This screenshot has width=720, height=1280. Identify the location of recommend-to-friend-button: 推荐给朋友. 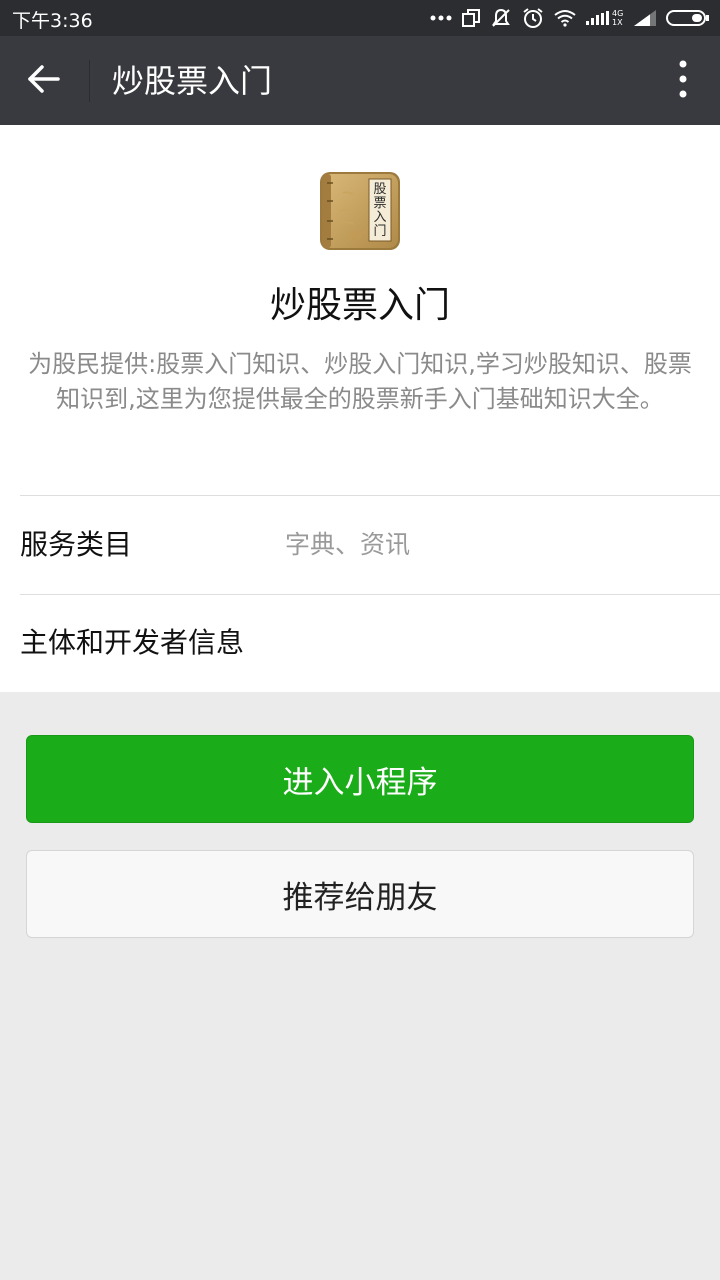
(360, 894).